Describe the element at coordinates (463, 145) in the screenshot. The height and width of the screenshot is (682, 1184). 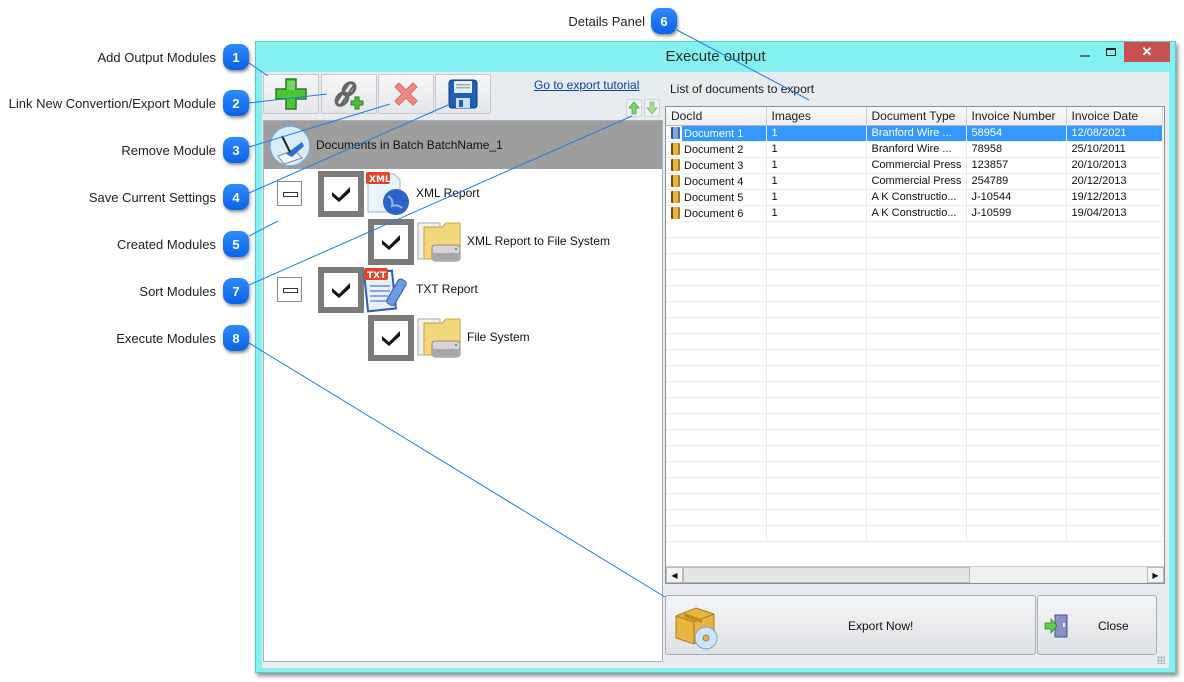
I see `tree-root-node: Documents in Batch BatchName_1` at that location.